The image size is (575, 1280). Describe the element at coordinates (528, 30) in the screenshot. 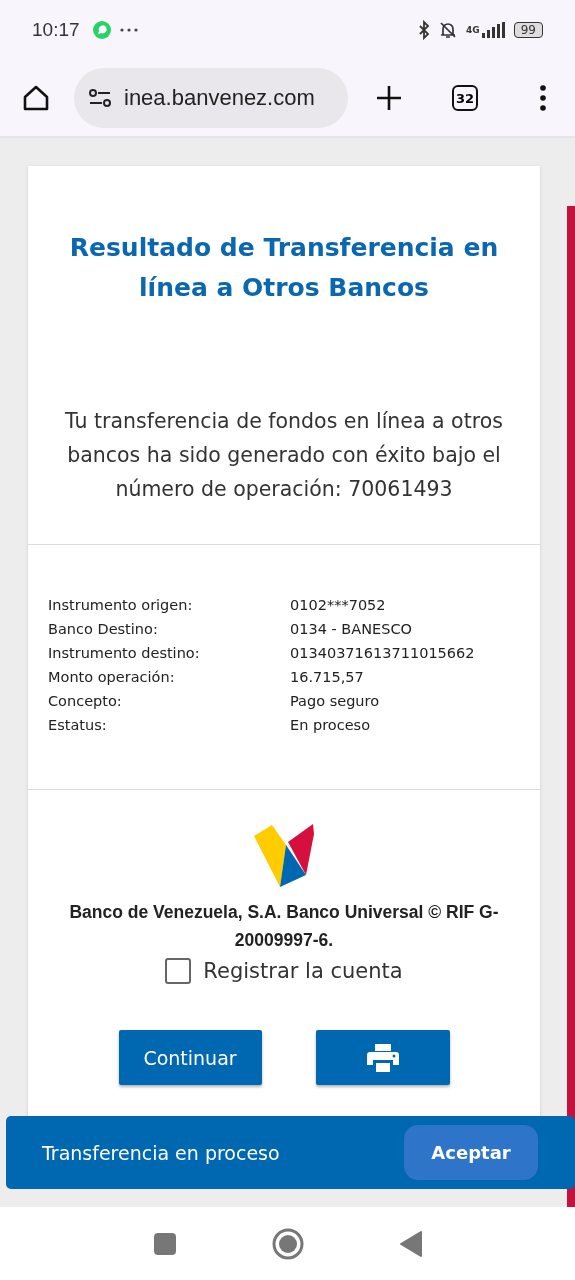

I see `battery-level: 99` at that location.